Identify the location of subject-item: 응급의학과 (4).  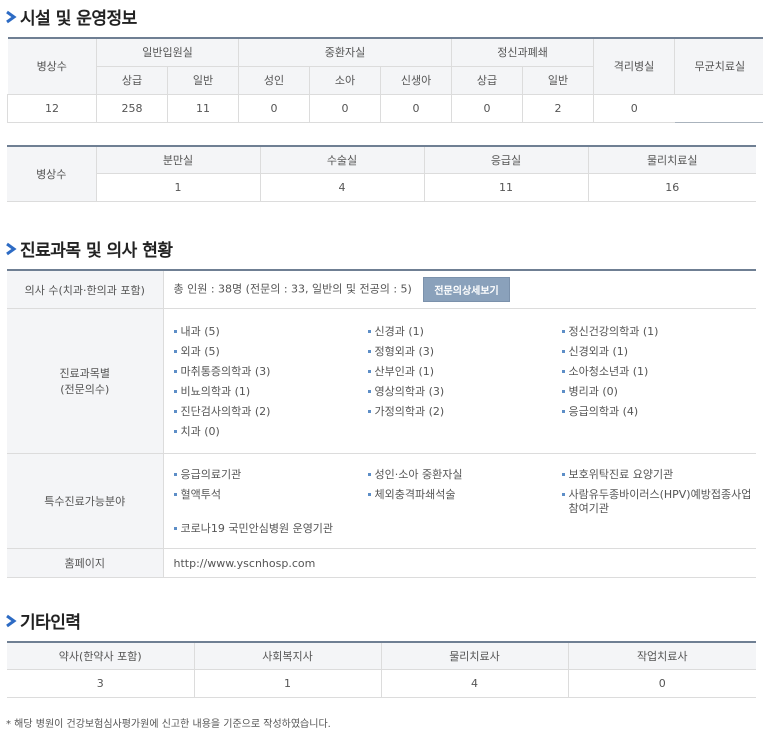
(656, 412).